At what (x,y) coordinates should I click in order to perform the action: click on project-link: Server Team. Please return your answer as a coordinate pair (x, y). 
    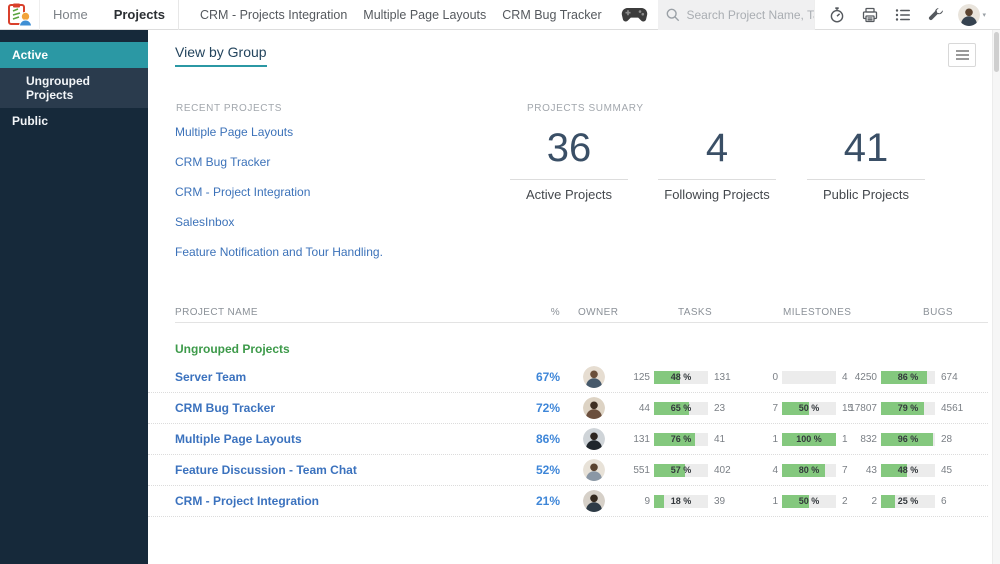
    Looking at the image, I should click on (210, 377).